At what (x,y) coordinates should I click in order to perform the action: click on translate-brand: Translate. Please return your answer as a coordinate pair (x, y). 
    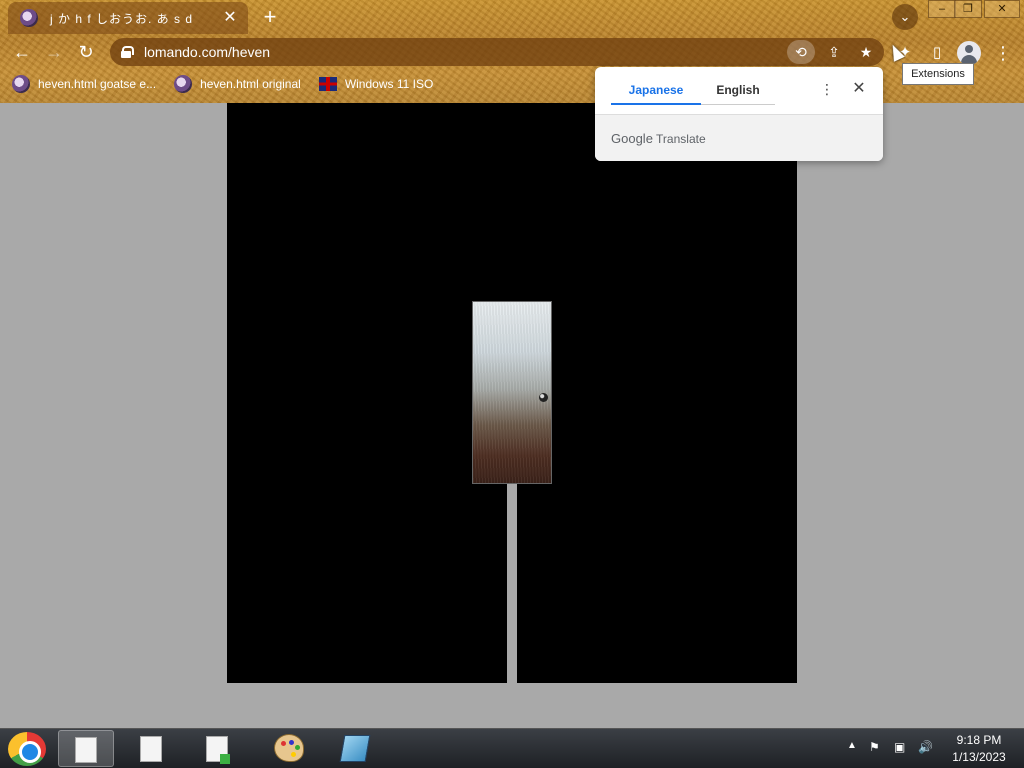
    Looking at the image, I should click on (681, 139).